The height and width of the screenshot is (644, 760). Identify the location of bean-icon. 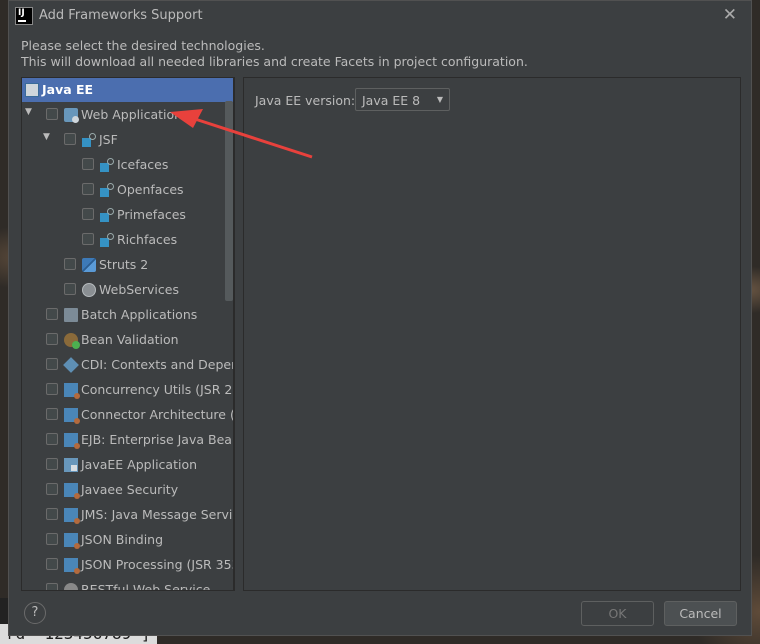
(72, 341).